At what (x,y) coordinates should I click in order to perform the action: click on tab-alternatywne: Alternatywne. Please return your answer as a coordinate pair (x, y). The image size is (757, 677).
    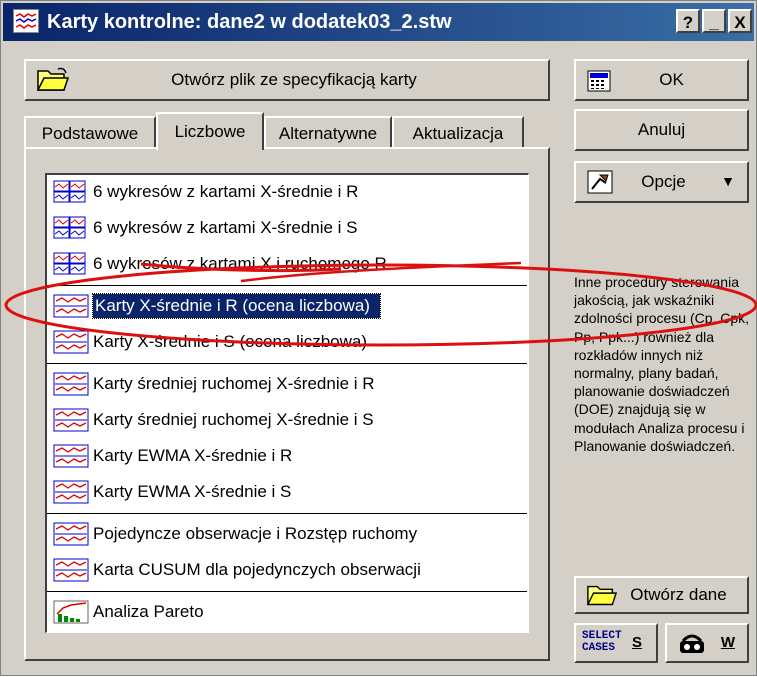
    Looking at the image, I should click on (328, 132).